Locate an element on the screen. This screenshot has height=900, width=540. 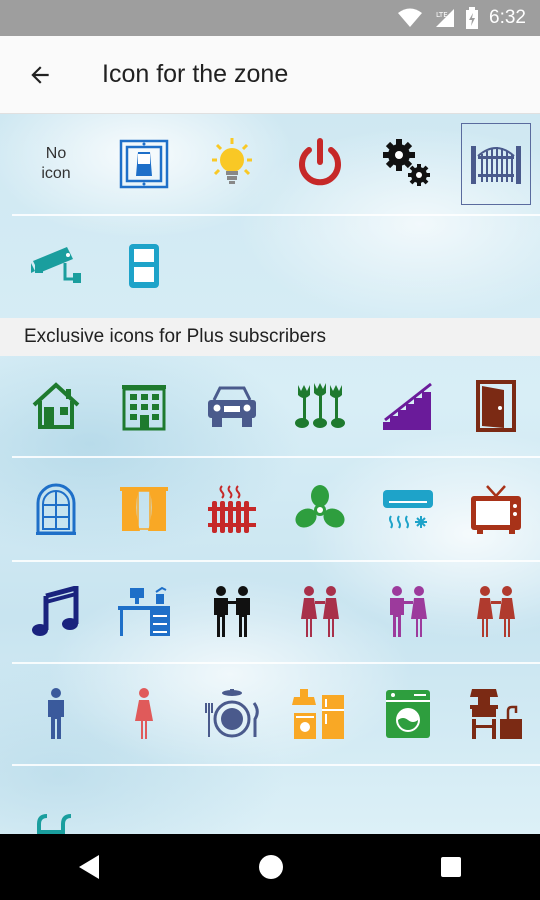
svg-text: LTE is located at coordinates (442, 15).